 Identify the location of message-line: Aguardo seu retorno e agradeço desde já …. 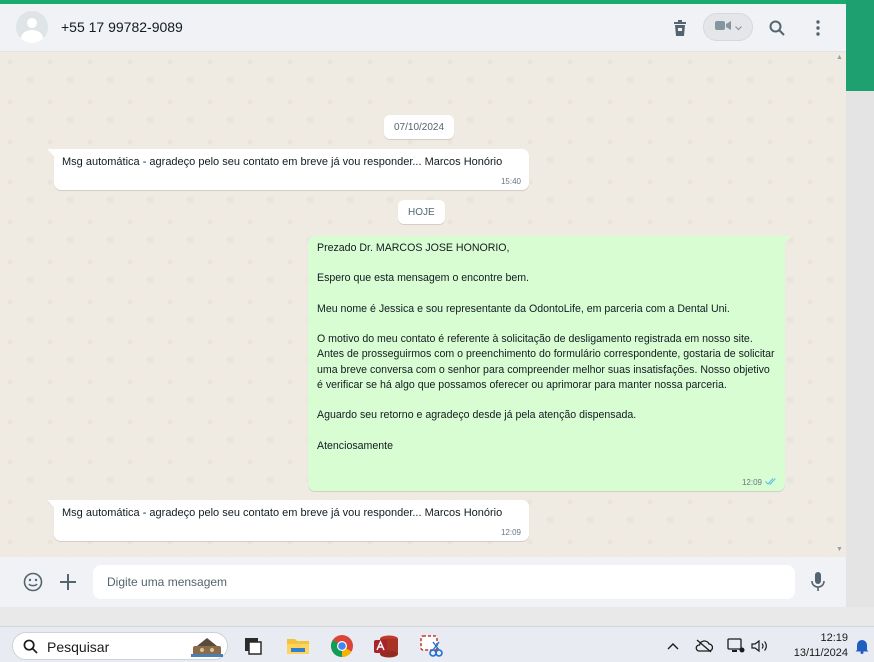
(477, 415).